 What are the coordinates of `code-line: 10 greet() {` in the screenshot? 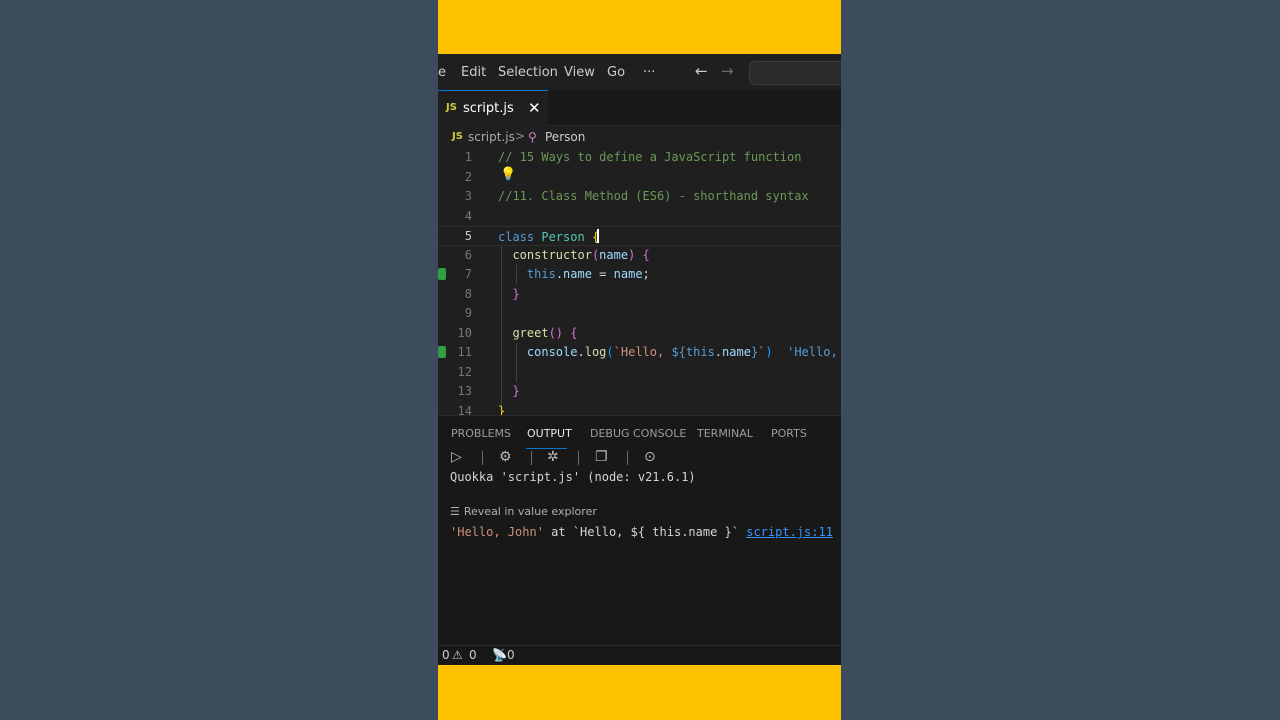 It's located at (639, 334).